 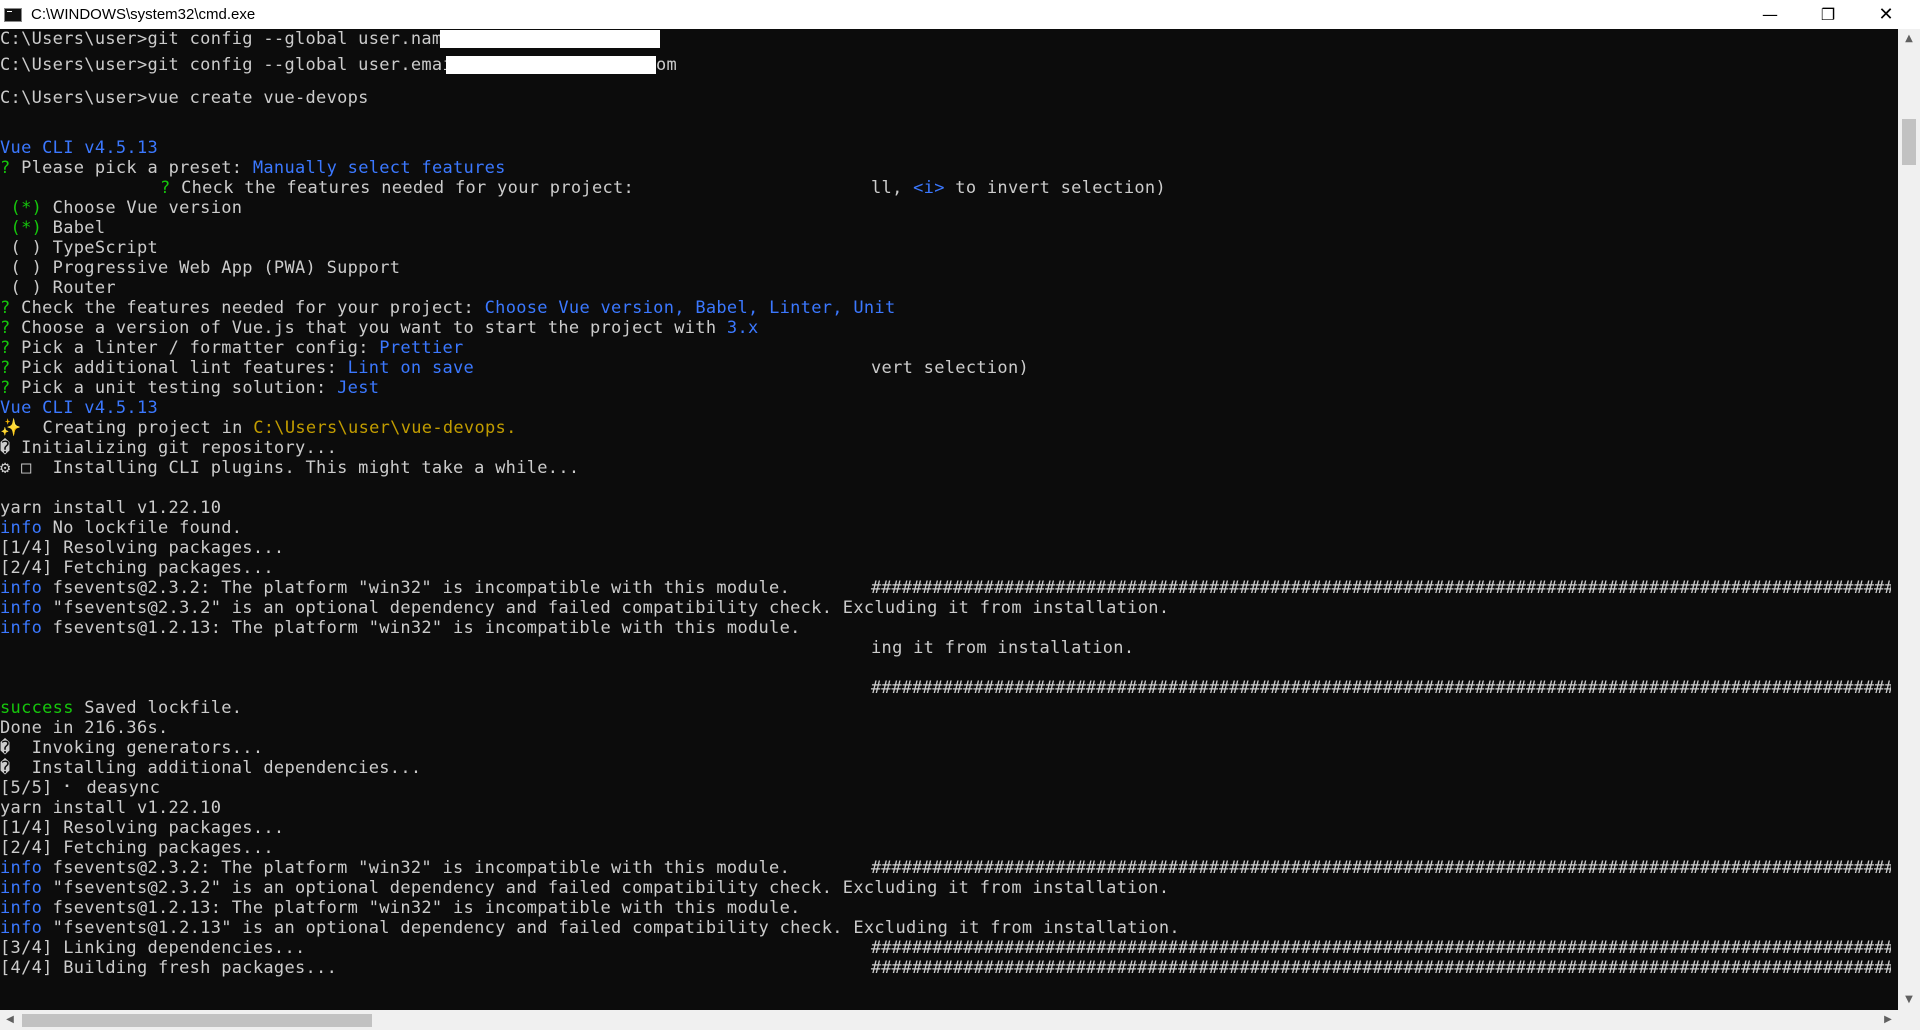 I want to click on title-bar: C:\WINDOWS\system32\cmd.exe — ❐ ✕, so click(x=960, y=14).